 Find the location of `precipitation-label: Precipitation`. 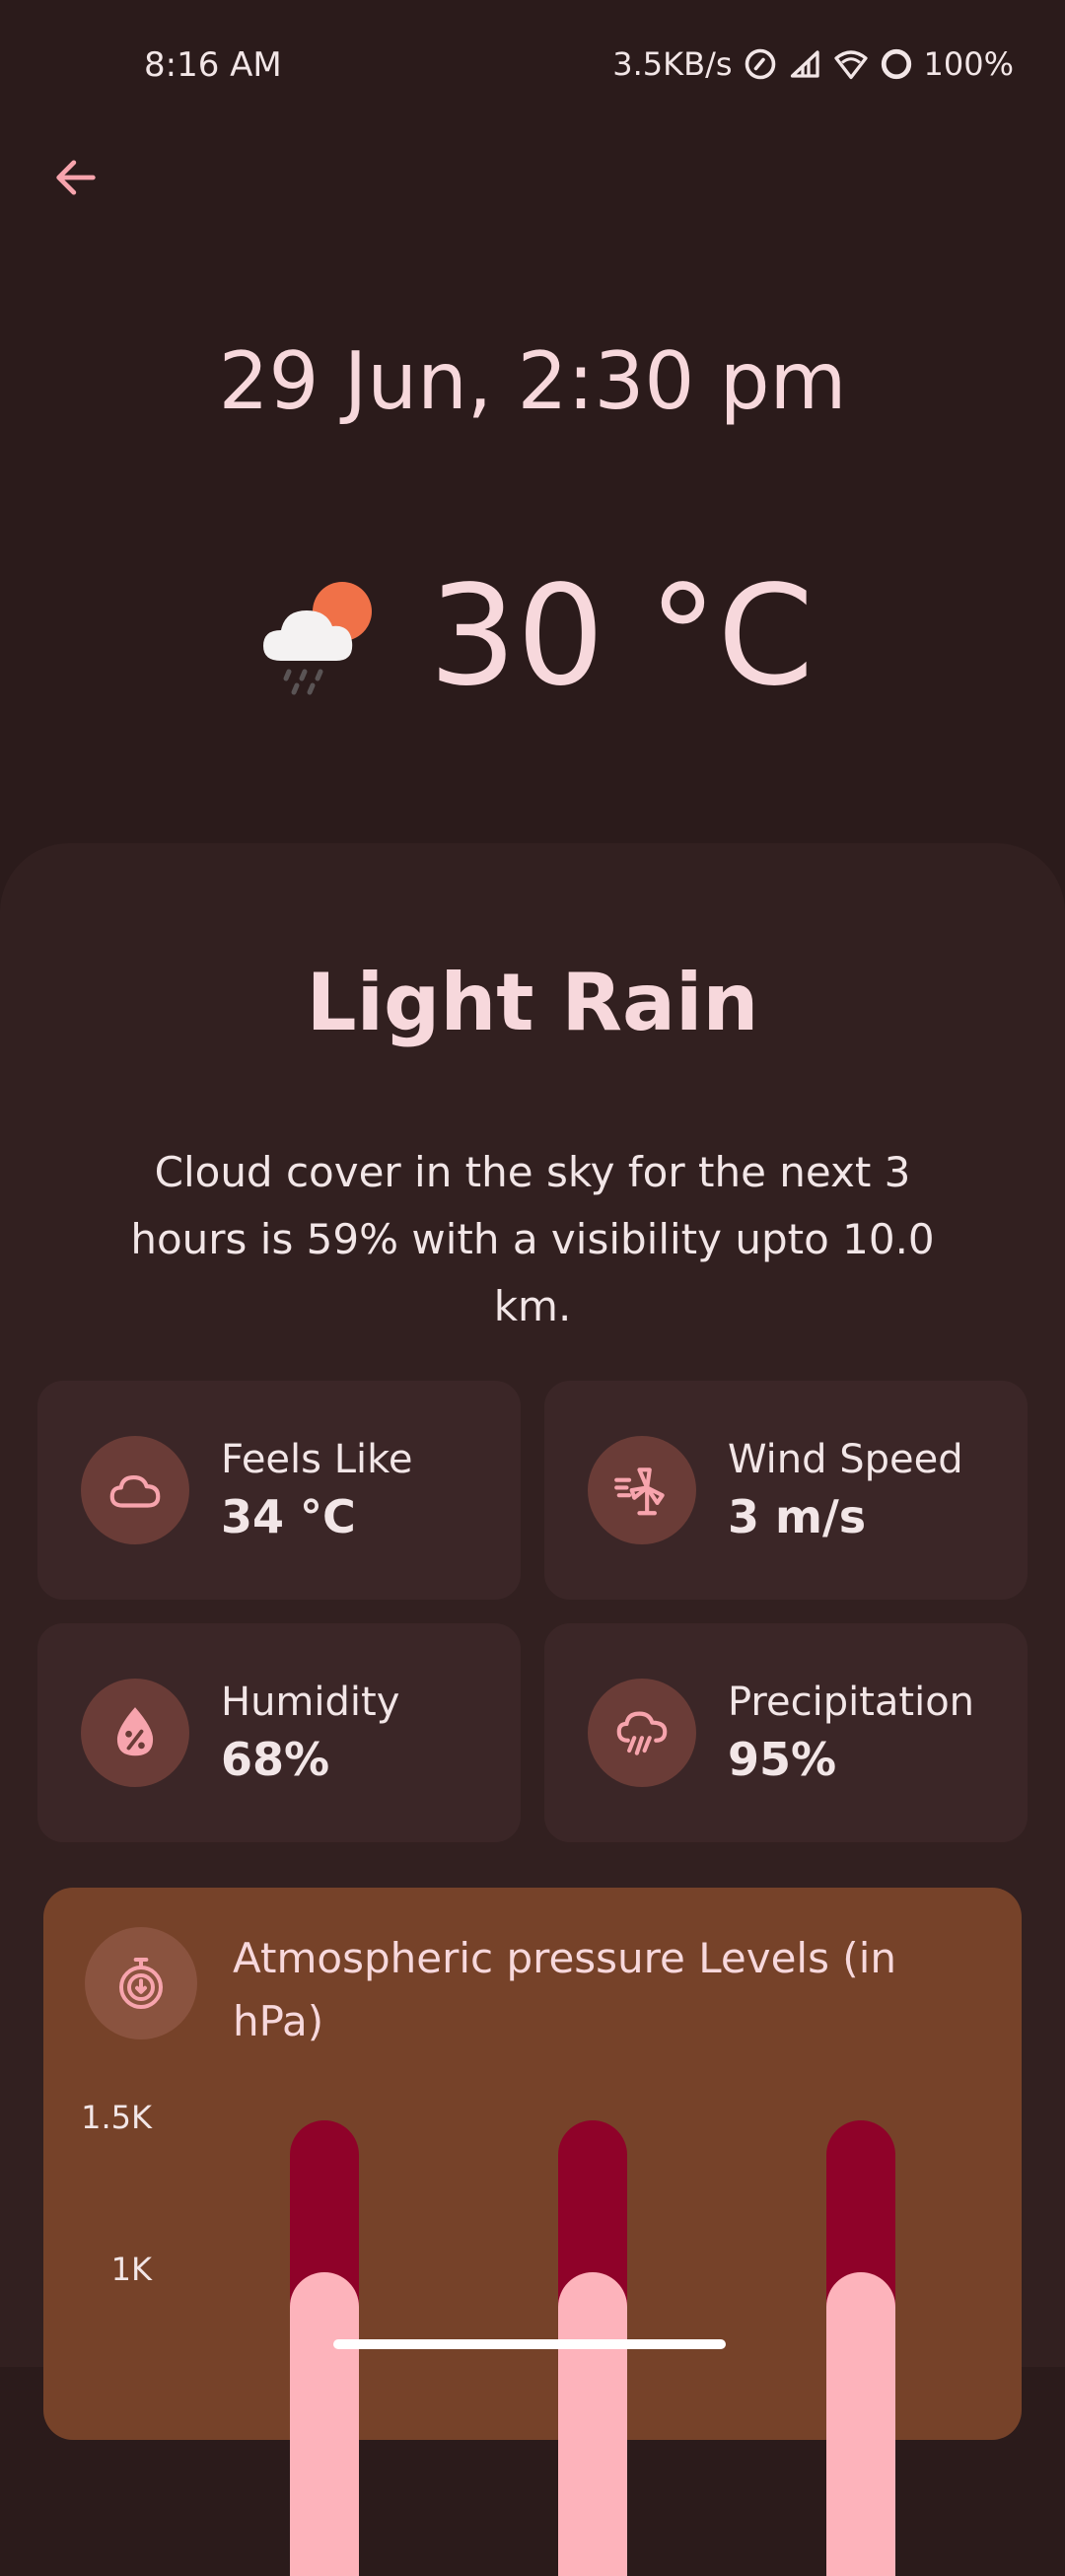

precipitation-label: Precipitation is located at coordinates (851, 1702).